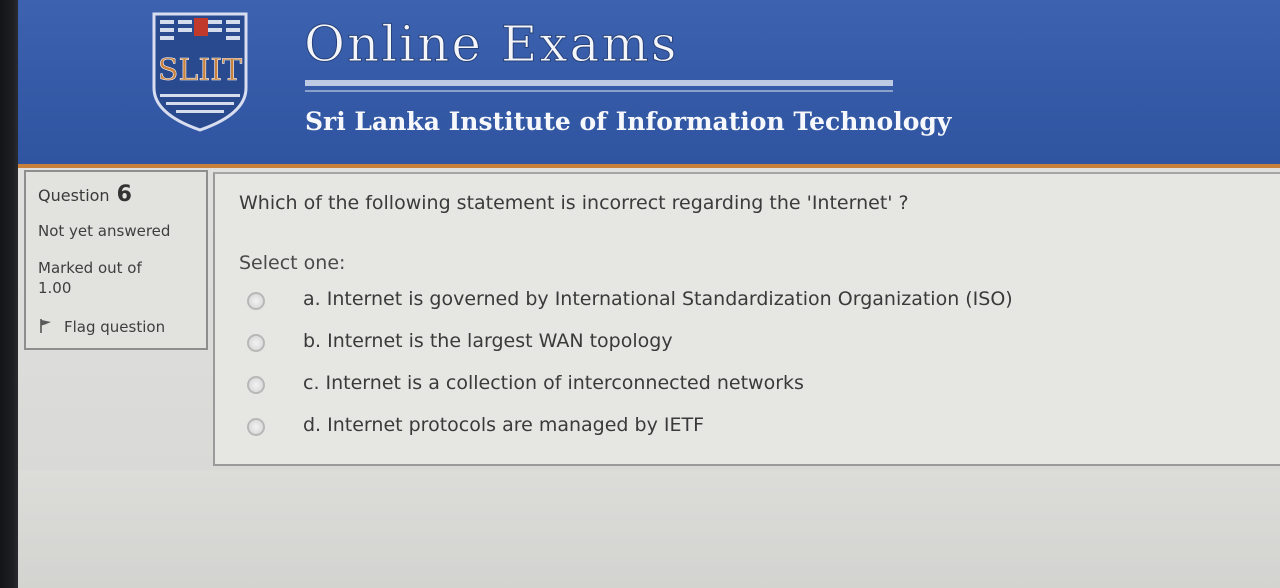 The height and width of the screenshot is (588, 1280). Describe the element at coordinates (256, 427) in the screenshot. I see `radio-button-d` at that location.